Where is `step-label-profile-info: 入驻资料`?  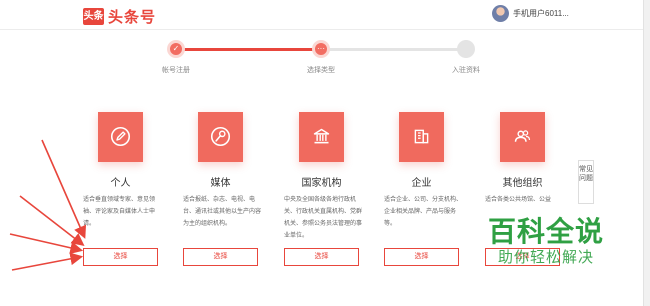 step-label-profile-info: 入驻资料 is located at coordinates (466, 70).